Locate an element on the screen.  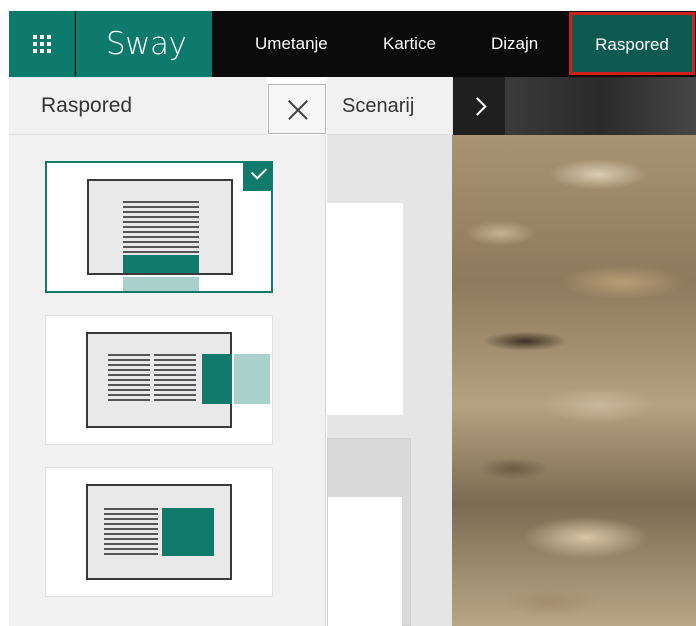
app-launcher-button is located at coordinates (42, 44).